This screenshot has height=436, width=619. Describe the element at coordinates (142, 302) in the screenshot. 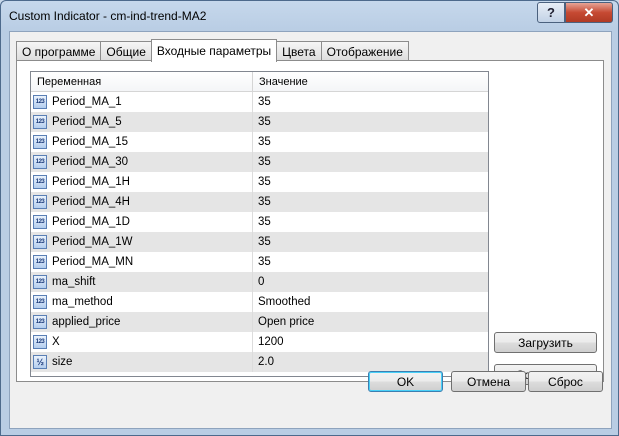

I see `variable-cell: 123 ma_method` at that location.